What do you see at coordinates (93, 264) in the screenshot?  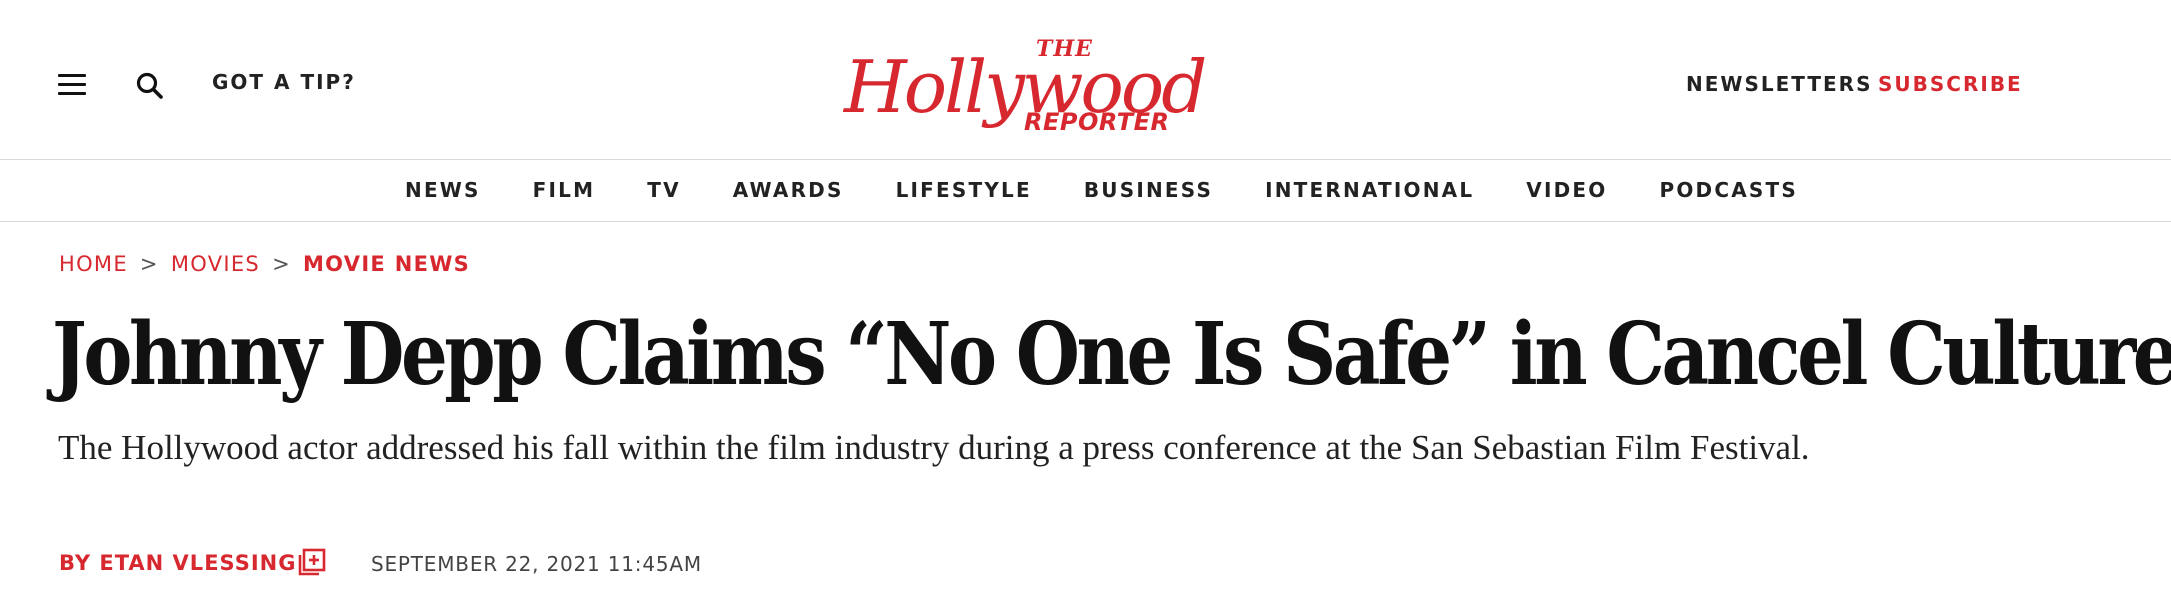 I see `breadcrumb-home: HOME` at bounding box center [93, 264].